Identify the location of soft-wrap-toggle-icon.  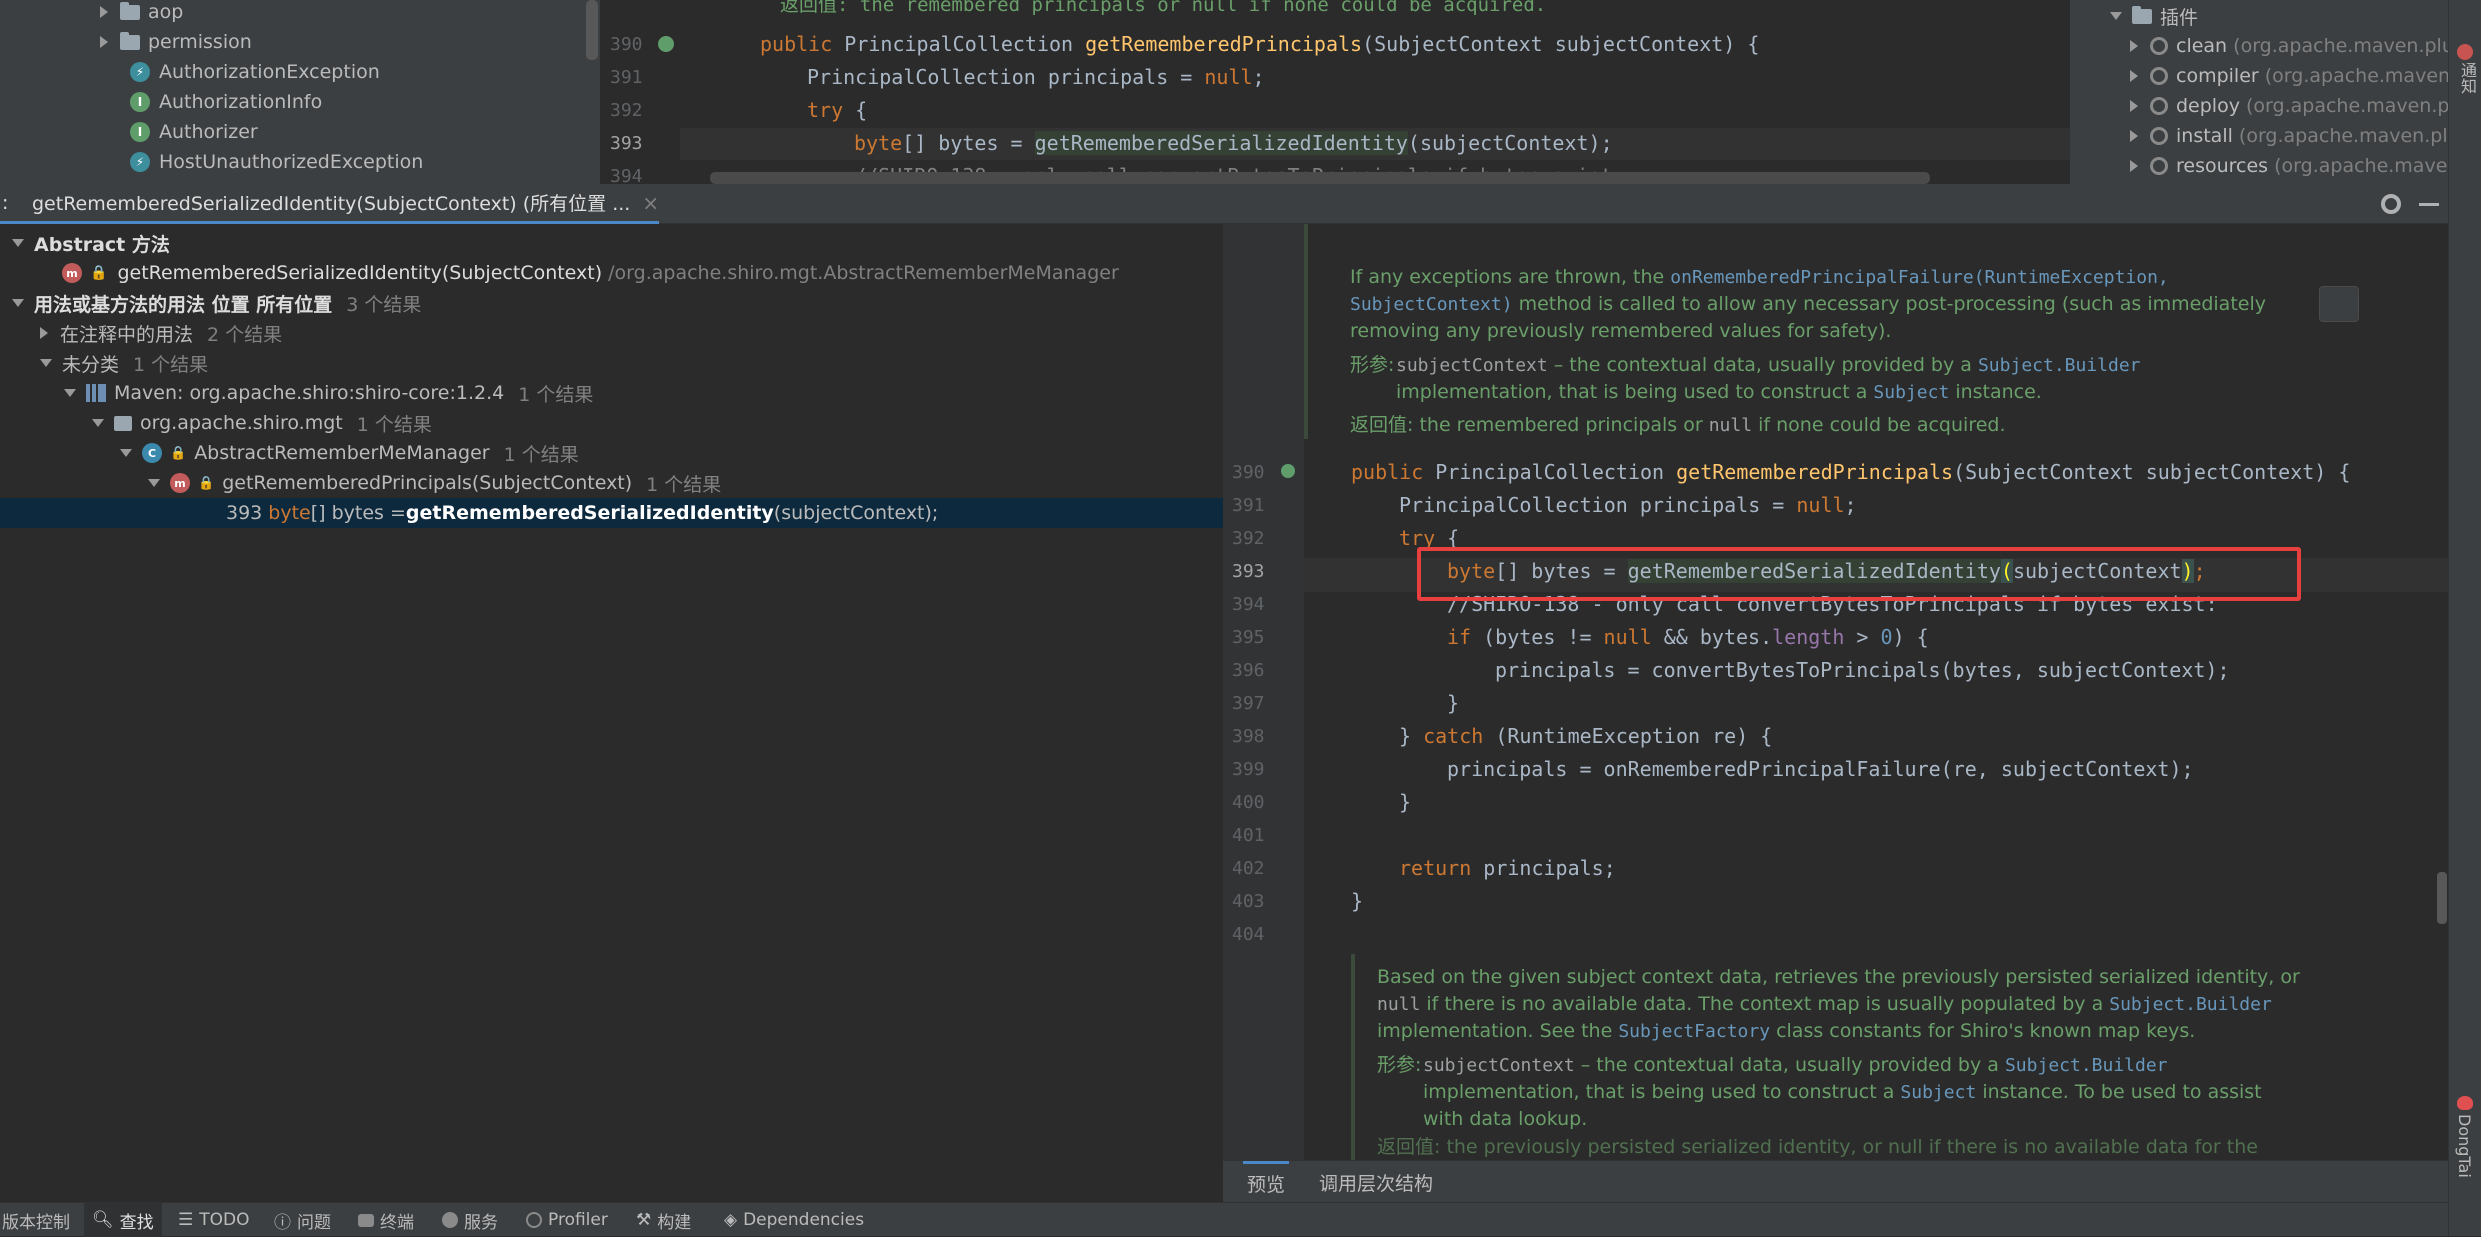
(2339, 304).